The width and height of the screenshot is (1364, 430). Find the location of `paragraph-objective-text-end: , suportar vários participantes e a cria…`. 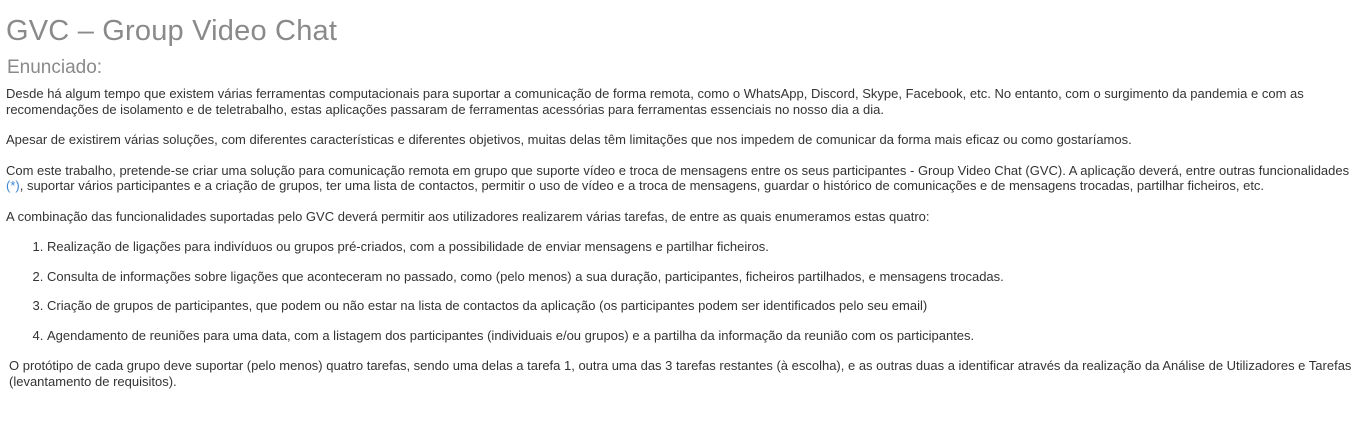

paragraph-objective-text-end: , suportar vários participantes e a cria… is located at coordinates (642, 185).